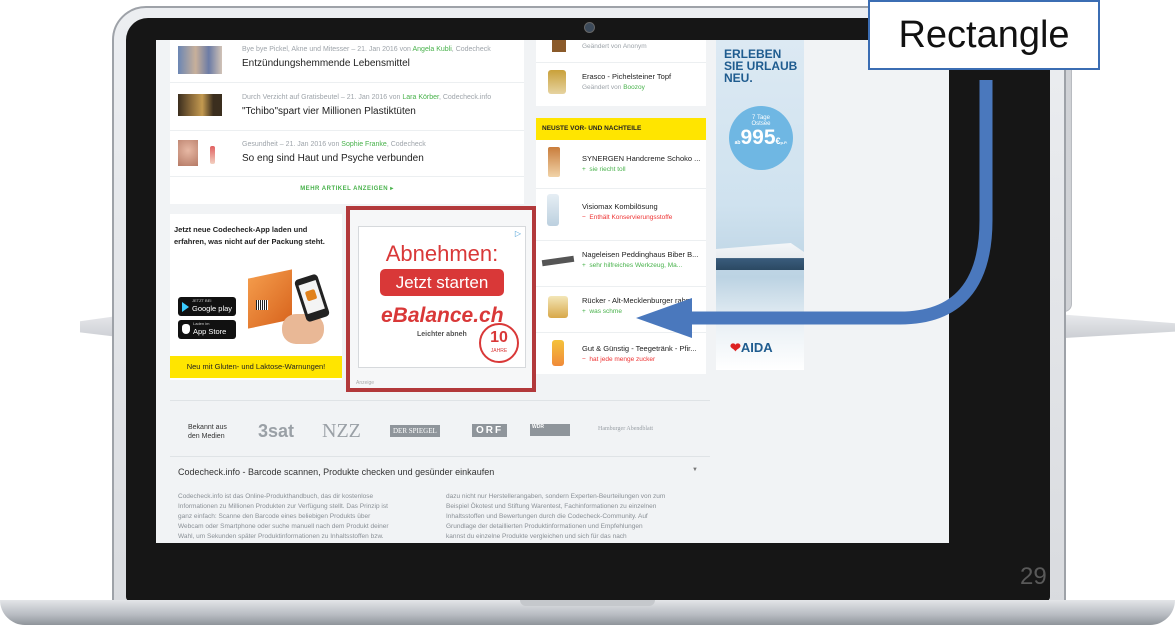  I want to click on arrow-head, so click(664, 318).